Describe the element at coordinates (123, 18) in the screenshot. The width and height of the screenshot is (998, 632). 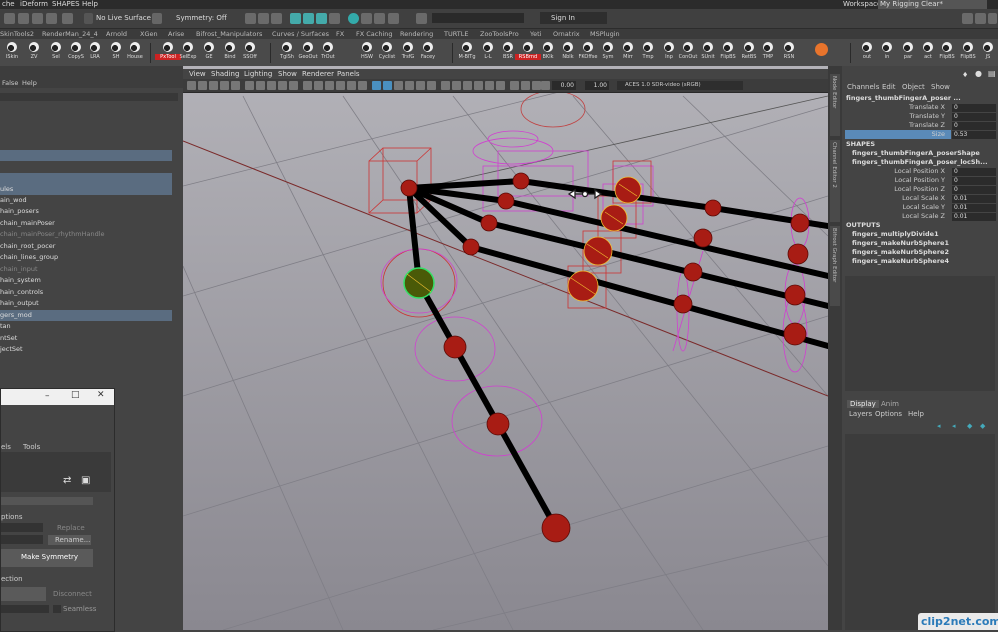
I see `live-surface-label: No Live Surface` at that location.